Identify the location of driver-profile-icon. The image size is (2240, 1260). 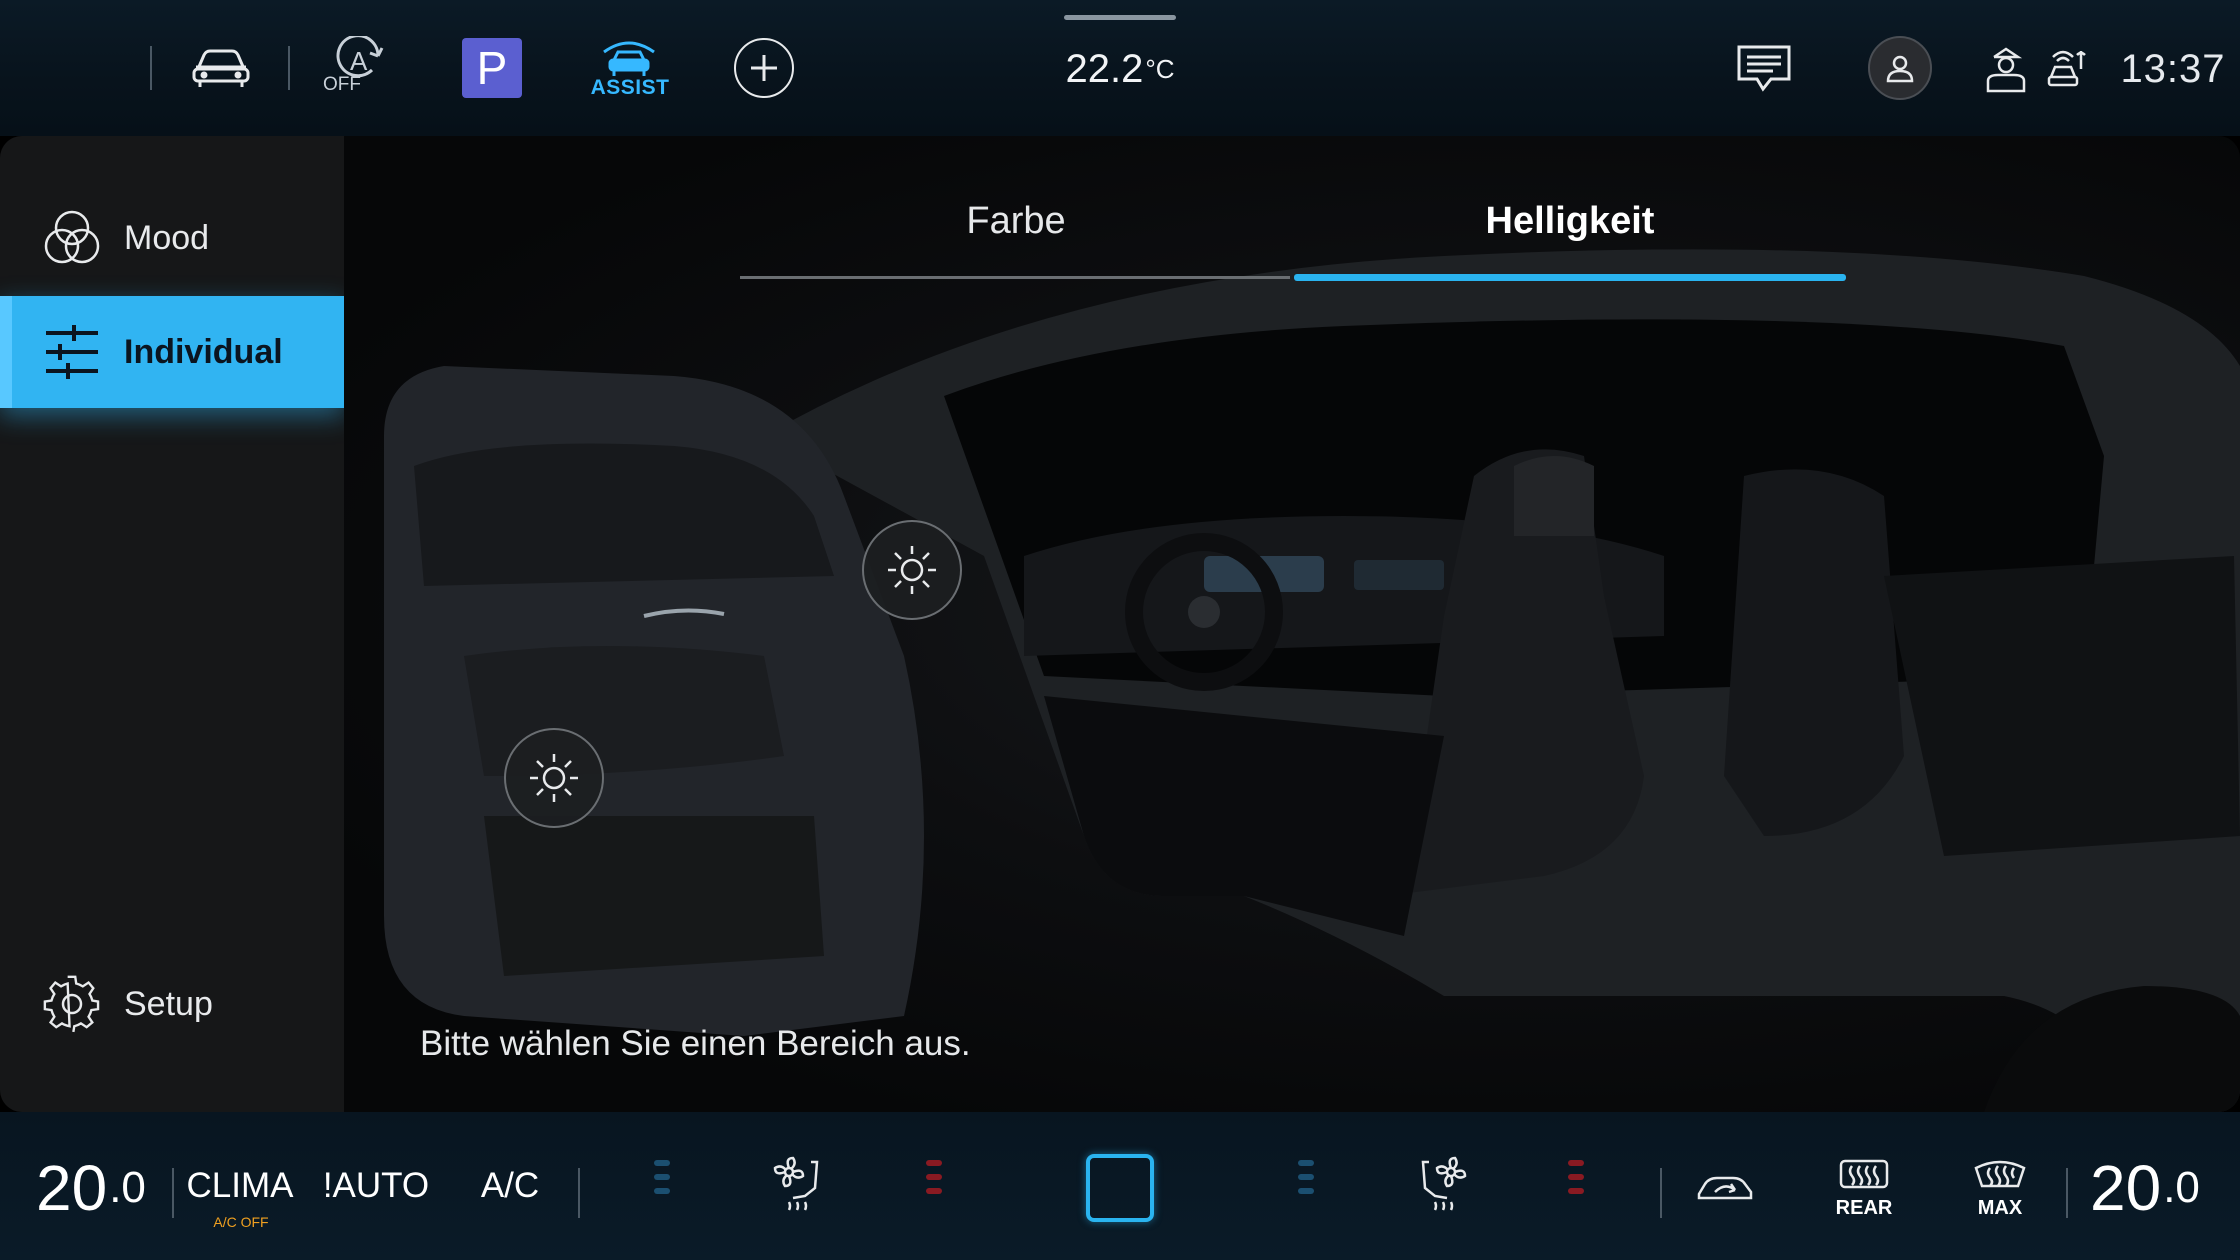
(2006, 69).